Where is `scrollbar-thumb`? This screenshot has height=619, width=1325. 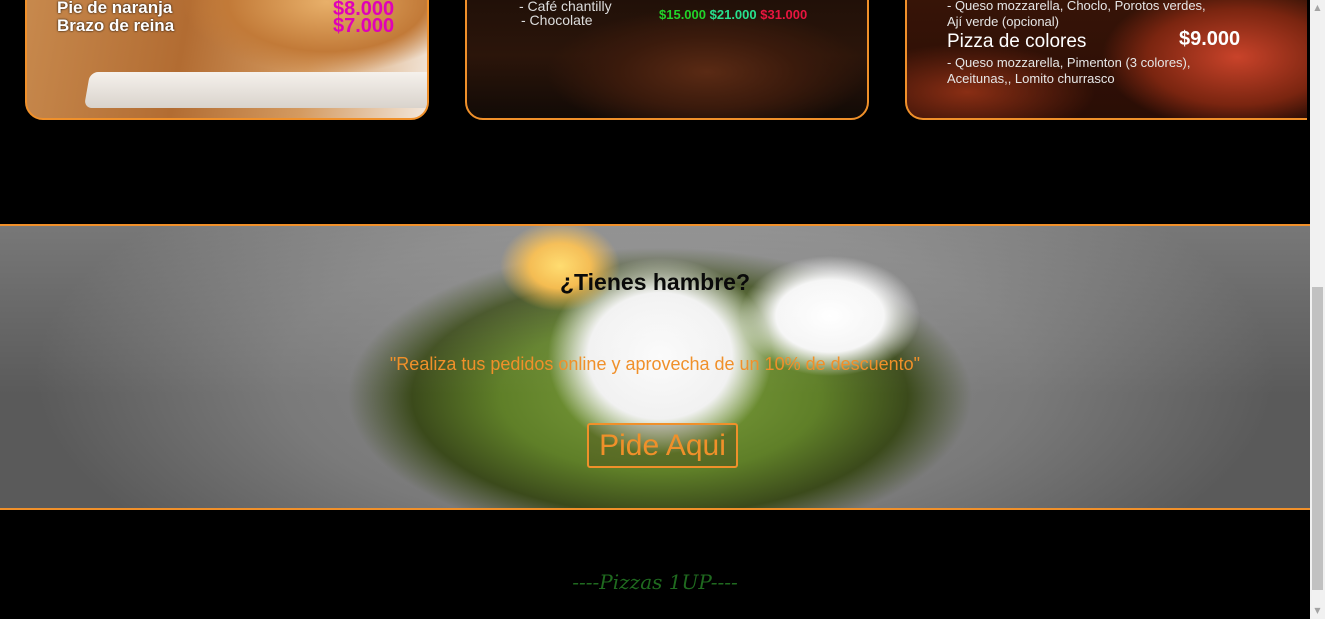 scrollbar-thumb is located at coordinates (1317, 438).